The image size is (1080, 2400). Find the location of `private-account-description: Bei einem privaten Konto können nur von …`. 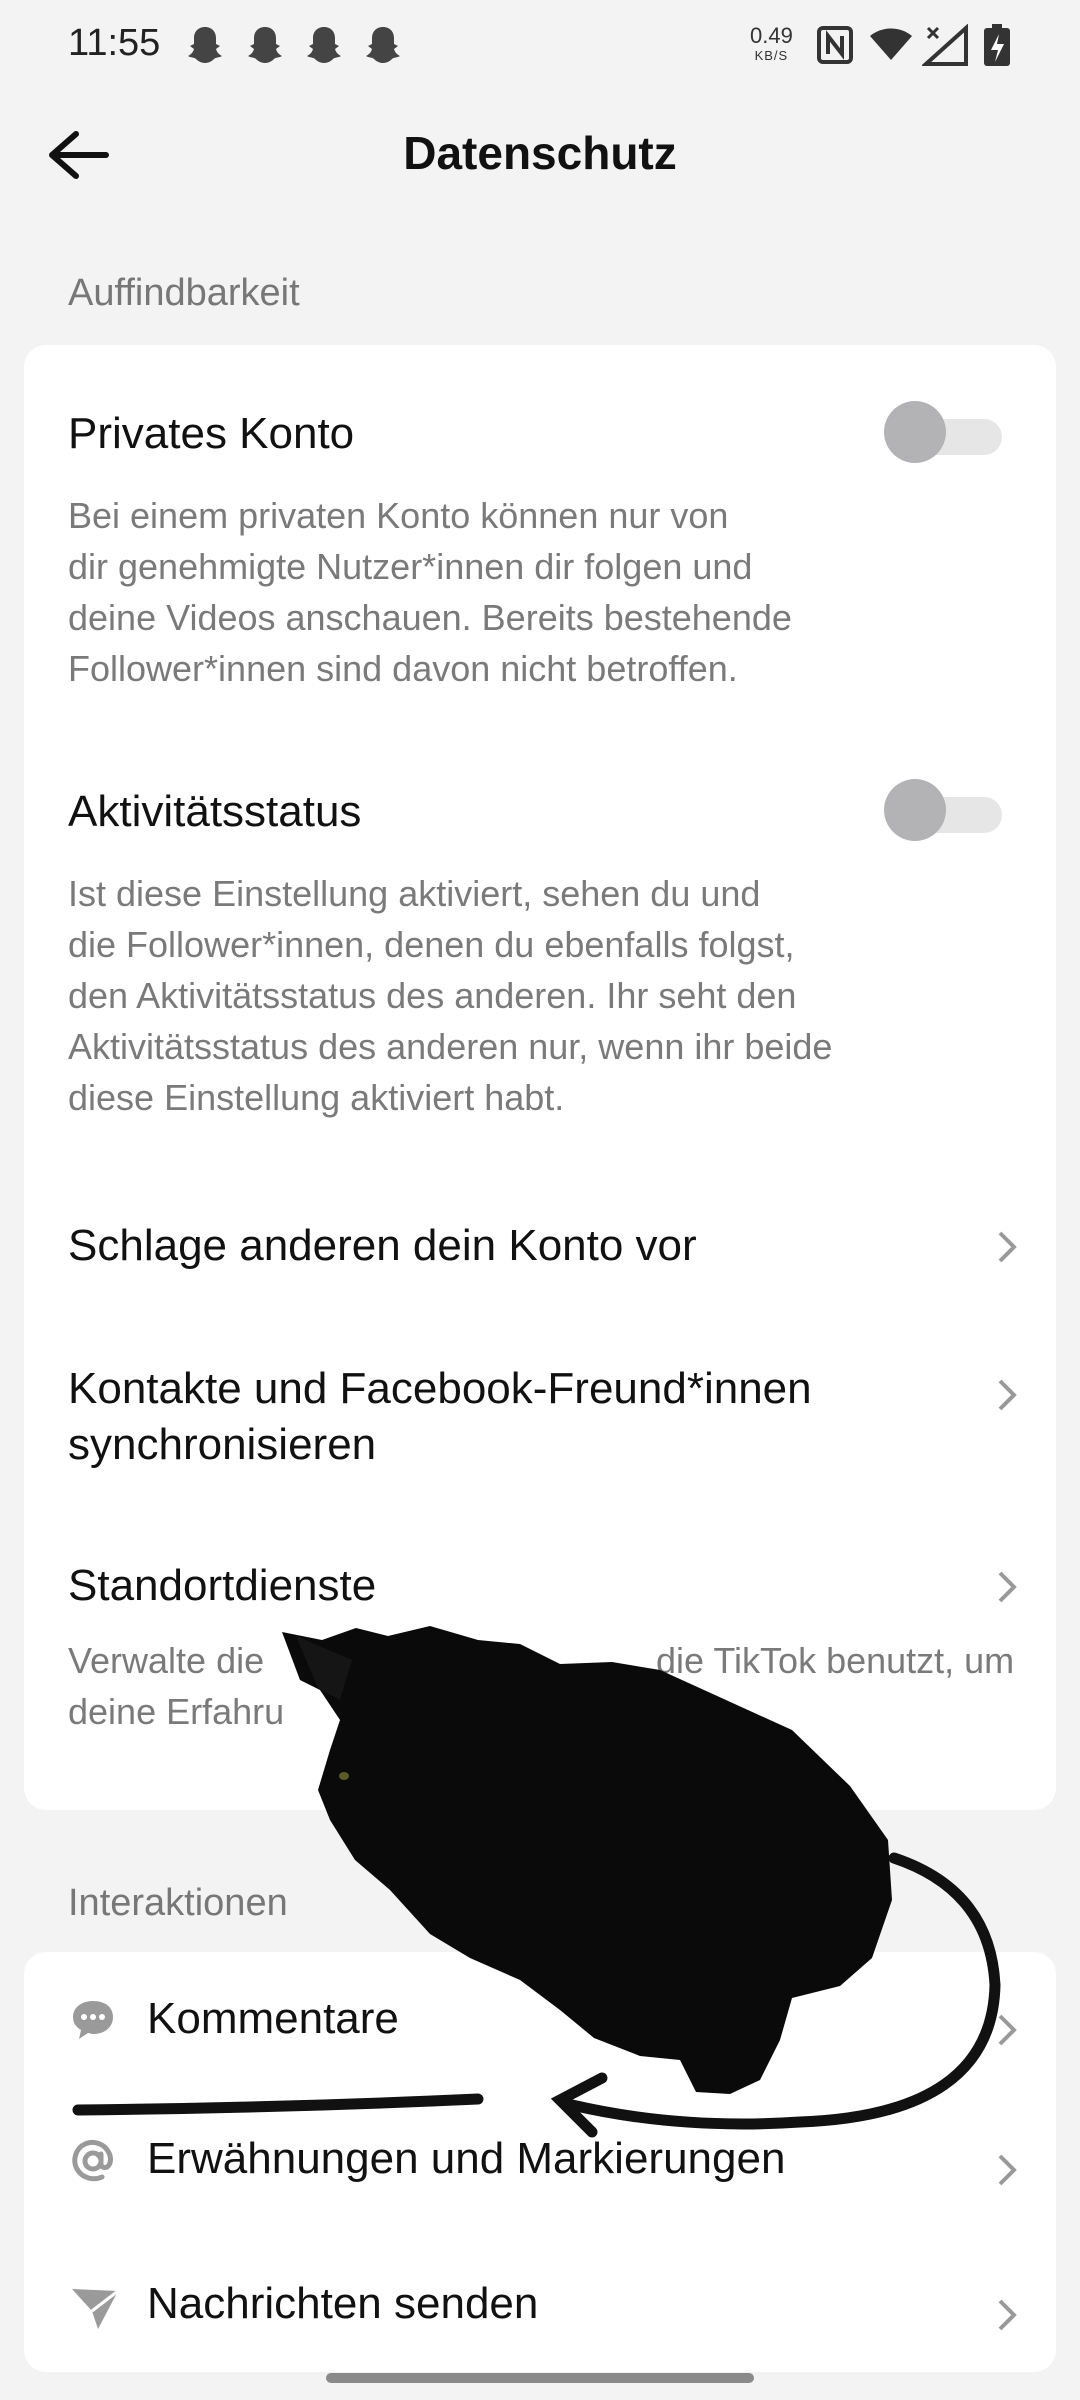

private-account-description: Bei einem privaten Konto können nur von … is located at coordinates (548, 592).